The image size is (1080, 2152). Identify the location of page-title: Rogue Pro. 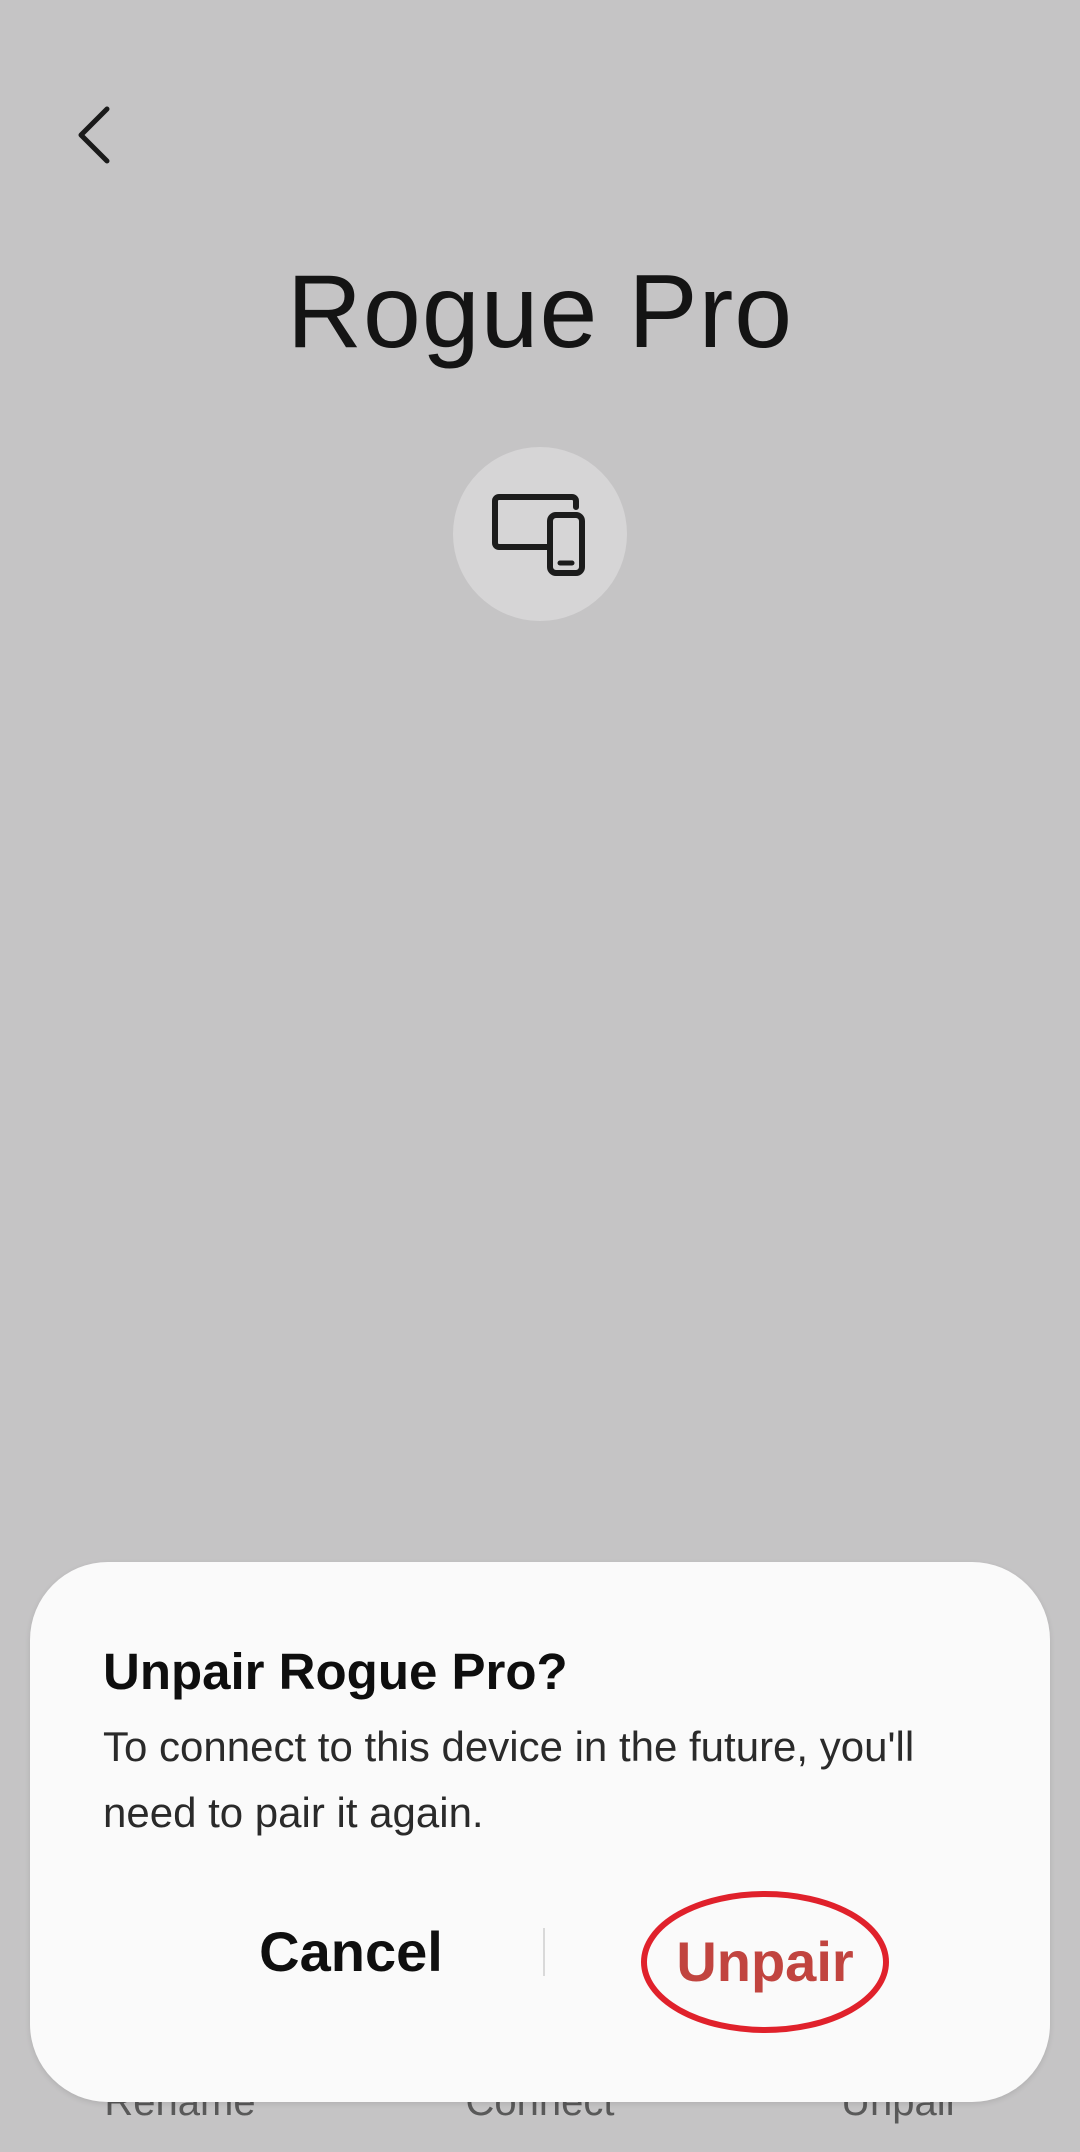
(540, 312).